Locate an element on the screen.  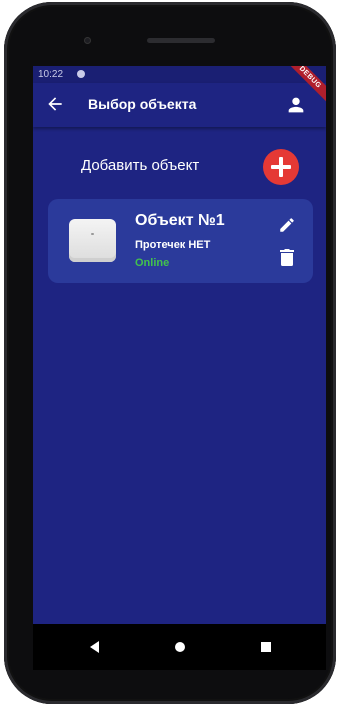
system-navigation-bar is located at coordinates (179, 647).